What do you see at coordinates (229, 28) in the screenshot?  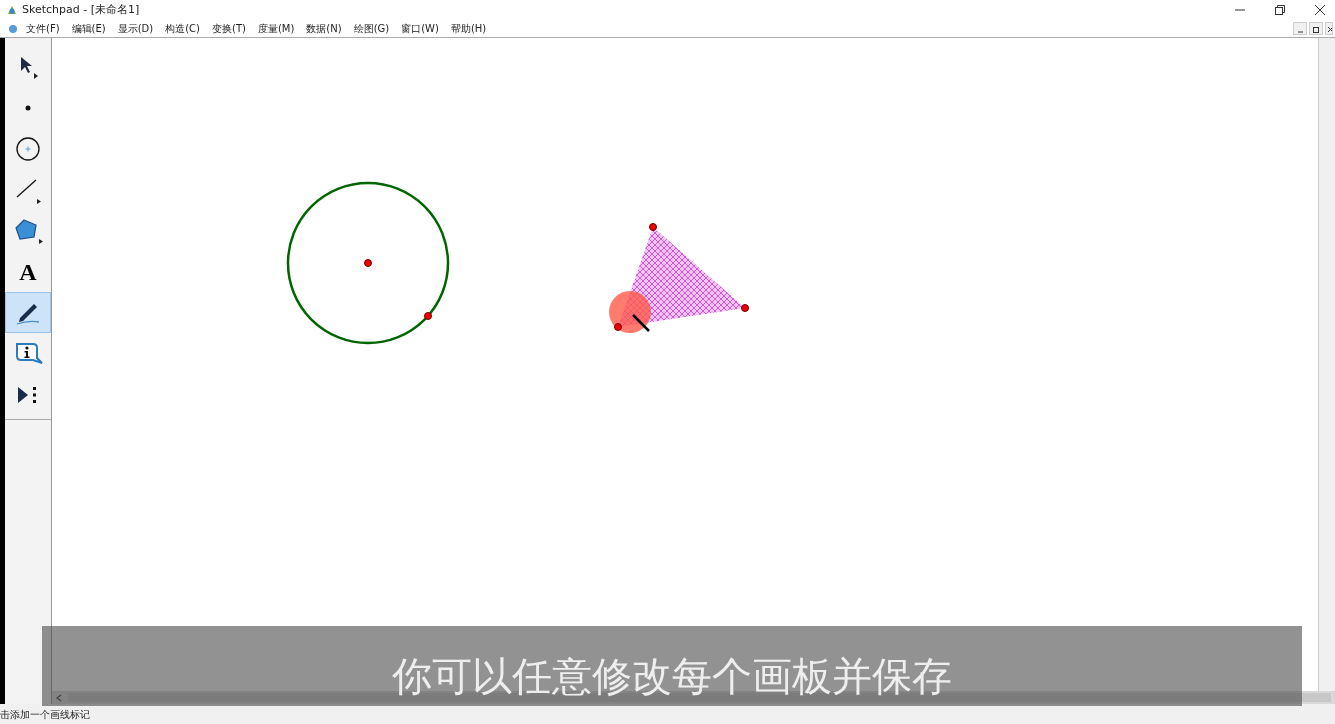 I see `menu-item: 变换(T)` at bounding box center [229, 28].